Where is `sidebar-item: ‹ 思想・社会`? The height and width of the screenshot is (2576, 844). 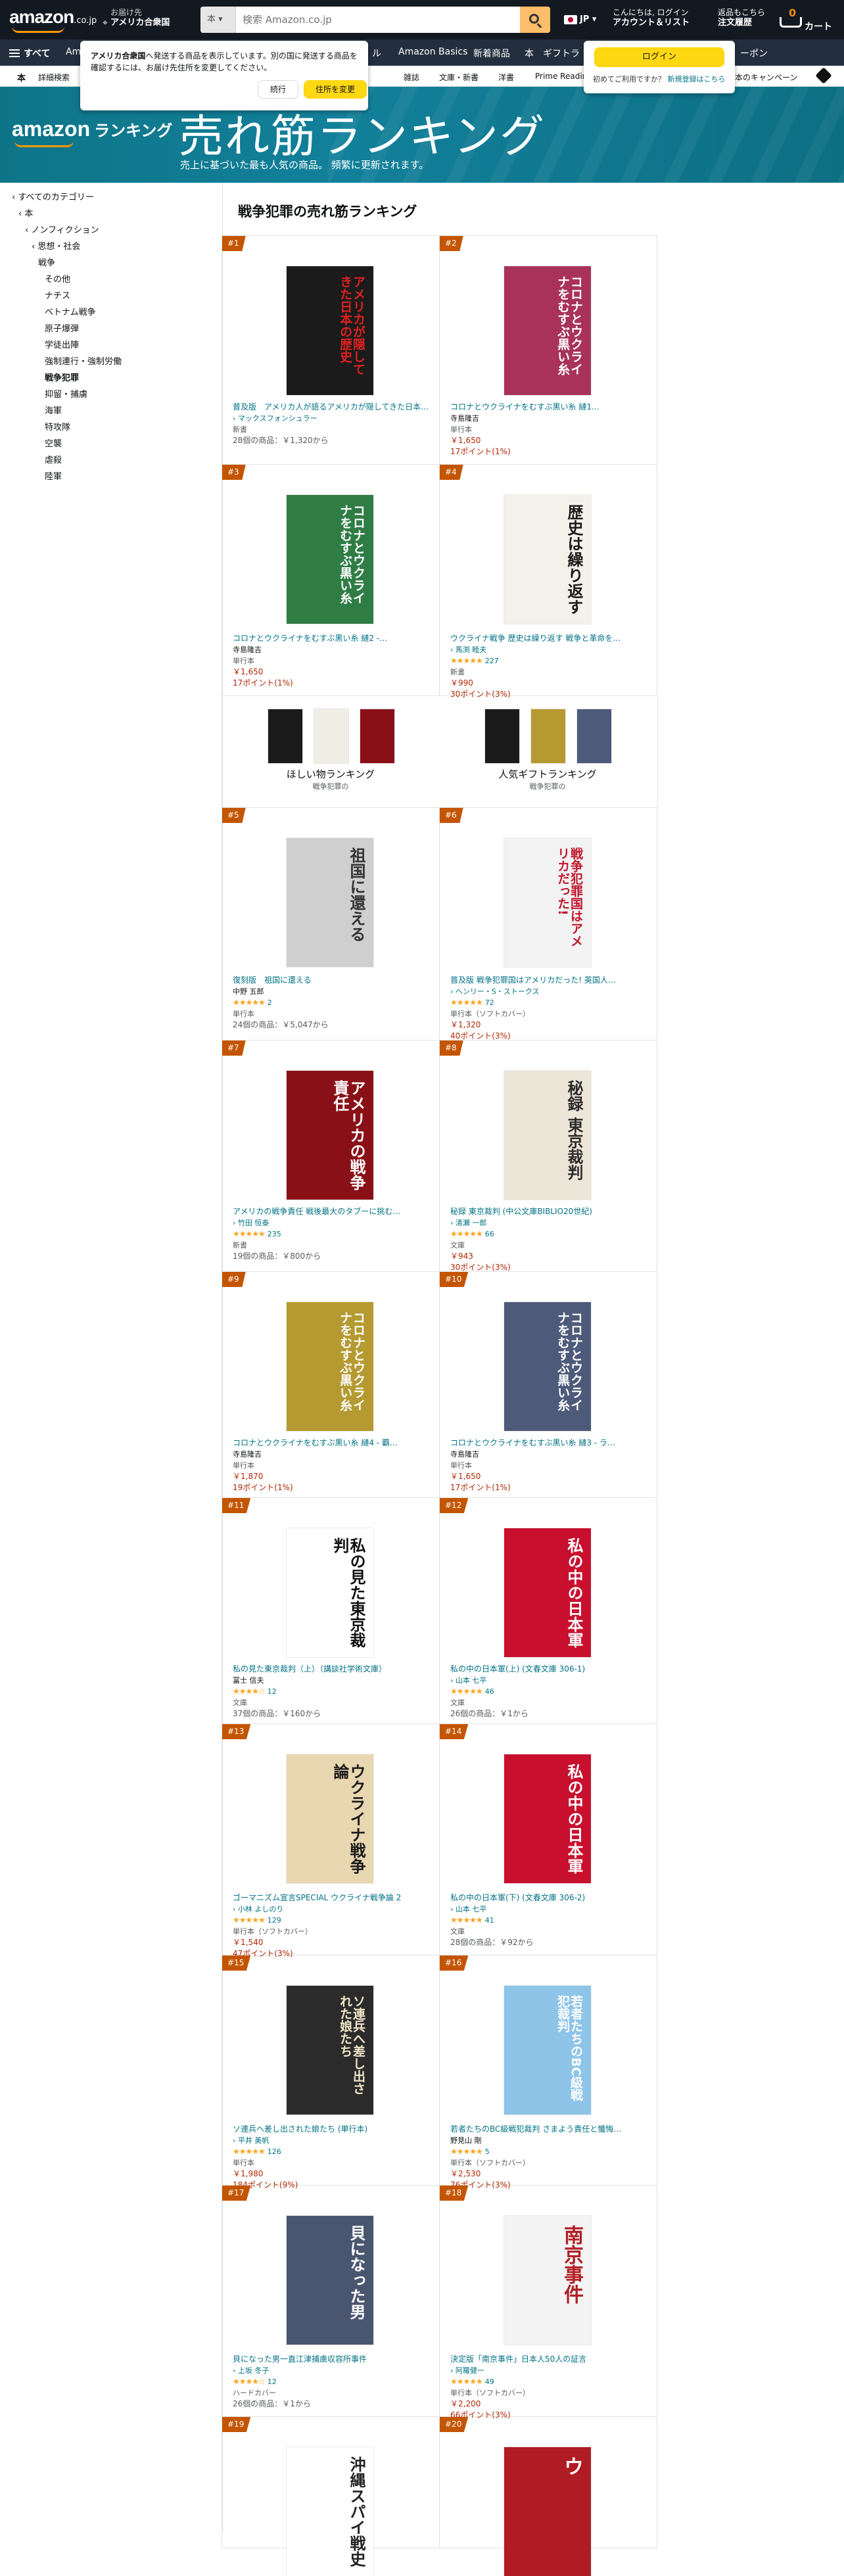
sidebar-item: ‹ 思想・社会 is located at coordinates (117, 247).